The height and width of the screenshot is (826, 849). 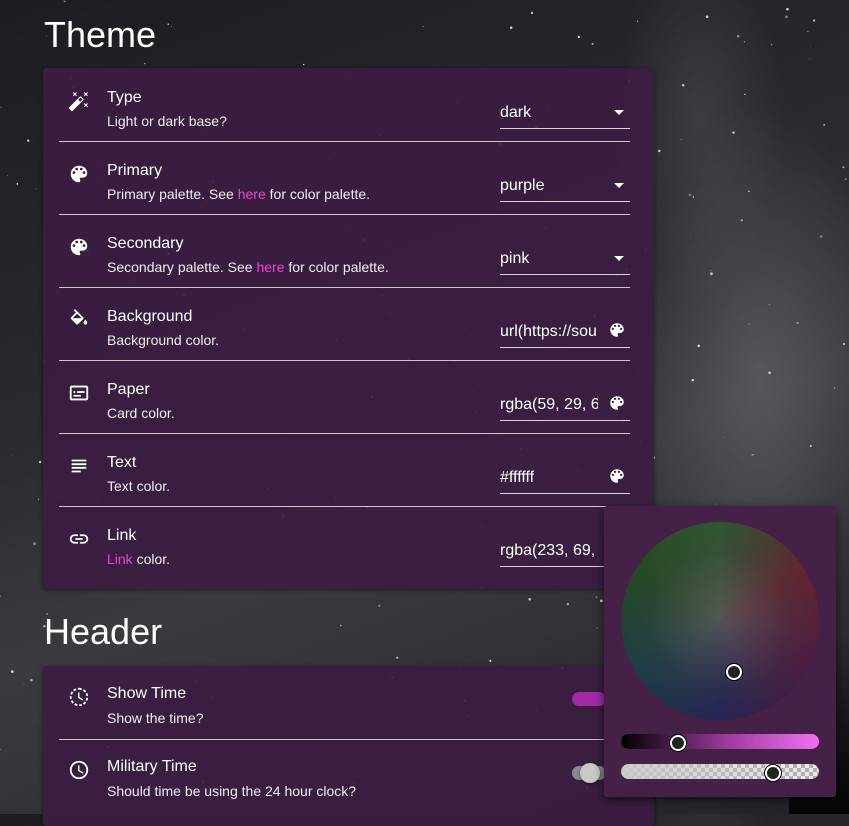 I want to click on primary-select: purple, so click(x=565, y=185).